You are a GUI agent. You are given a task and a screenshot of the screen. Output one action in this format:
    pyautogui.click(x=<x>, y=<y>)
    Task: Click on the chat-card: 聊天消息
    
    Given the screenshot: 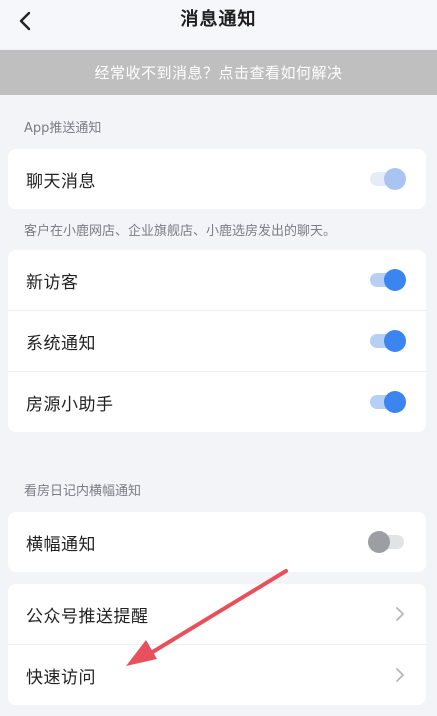 What is the action you would take?
    pyautogui.click(x=217, y=179)
    